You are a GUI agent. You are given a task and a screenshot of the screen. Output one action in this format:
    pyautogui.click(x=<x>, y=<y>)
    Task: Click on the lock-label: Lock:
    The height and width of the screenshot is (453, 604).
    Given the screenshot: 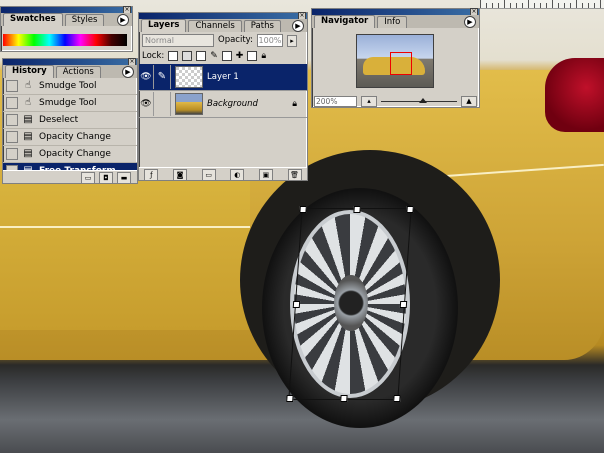 What is the action you would take?
    pyautogui.click(x=153, y=56)
    